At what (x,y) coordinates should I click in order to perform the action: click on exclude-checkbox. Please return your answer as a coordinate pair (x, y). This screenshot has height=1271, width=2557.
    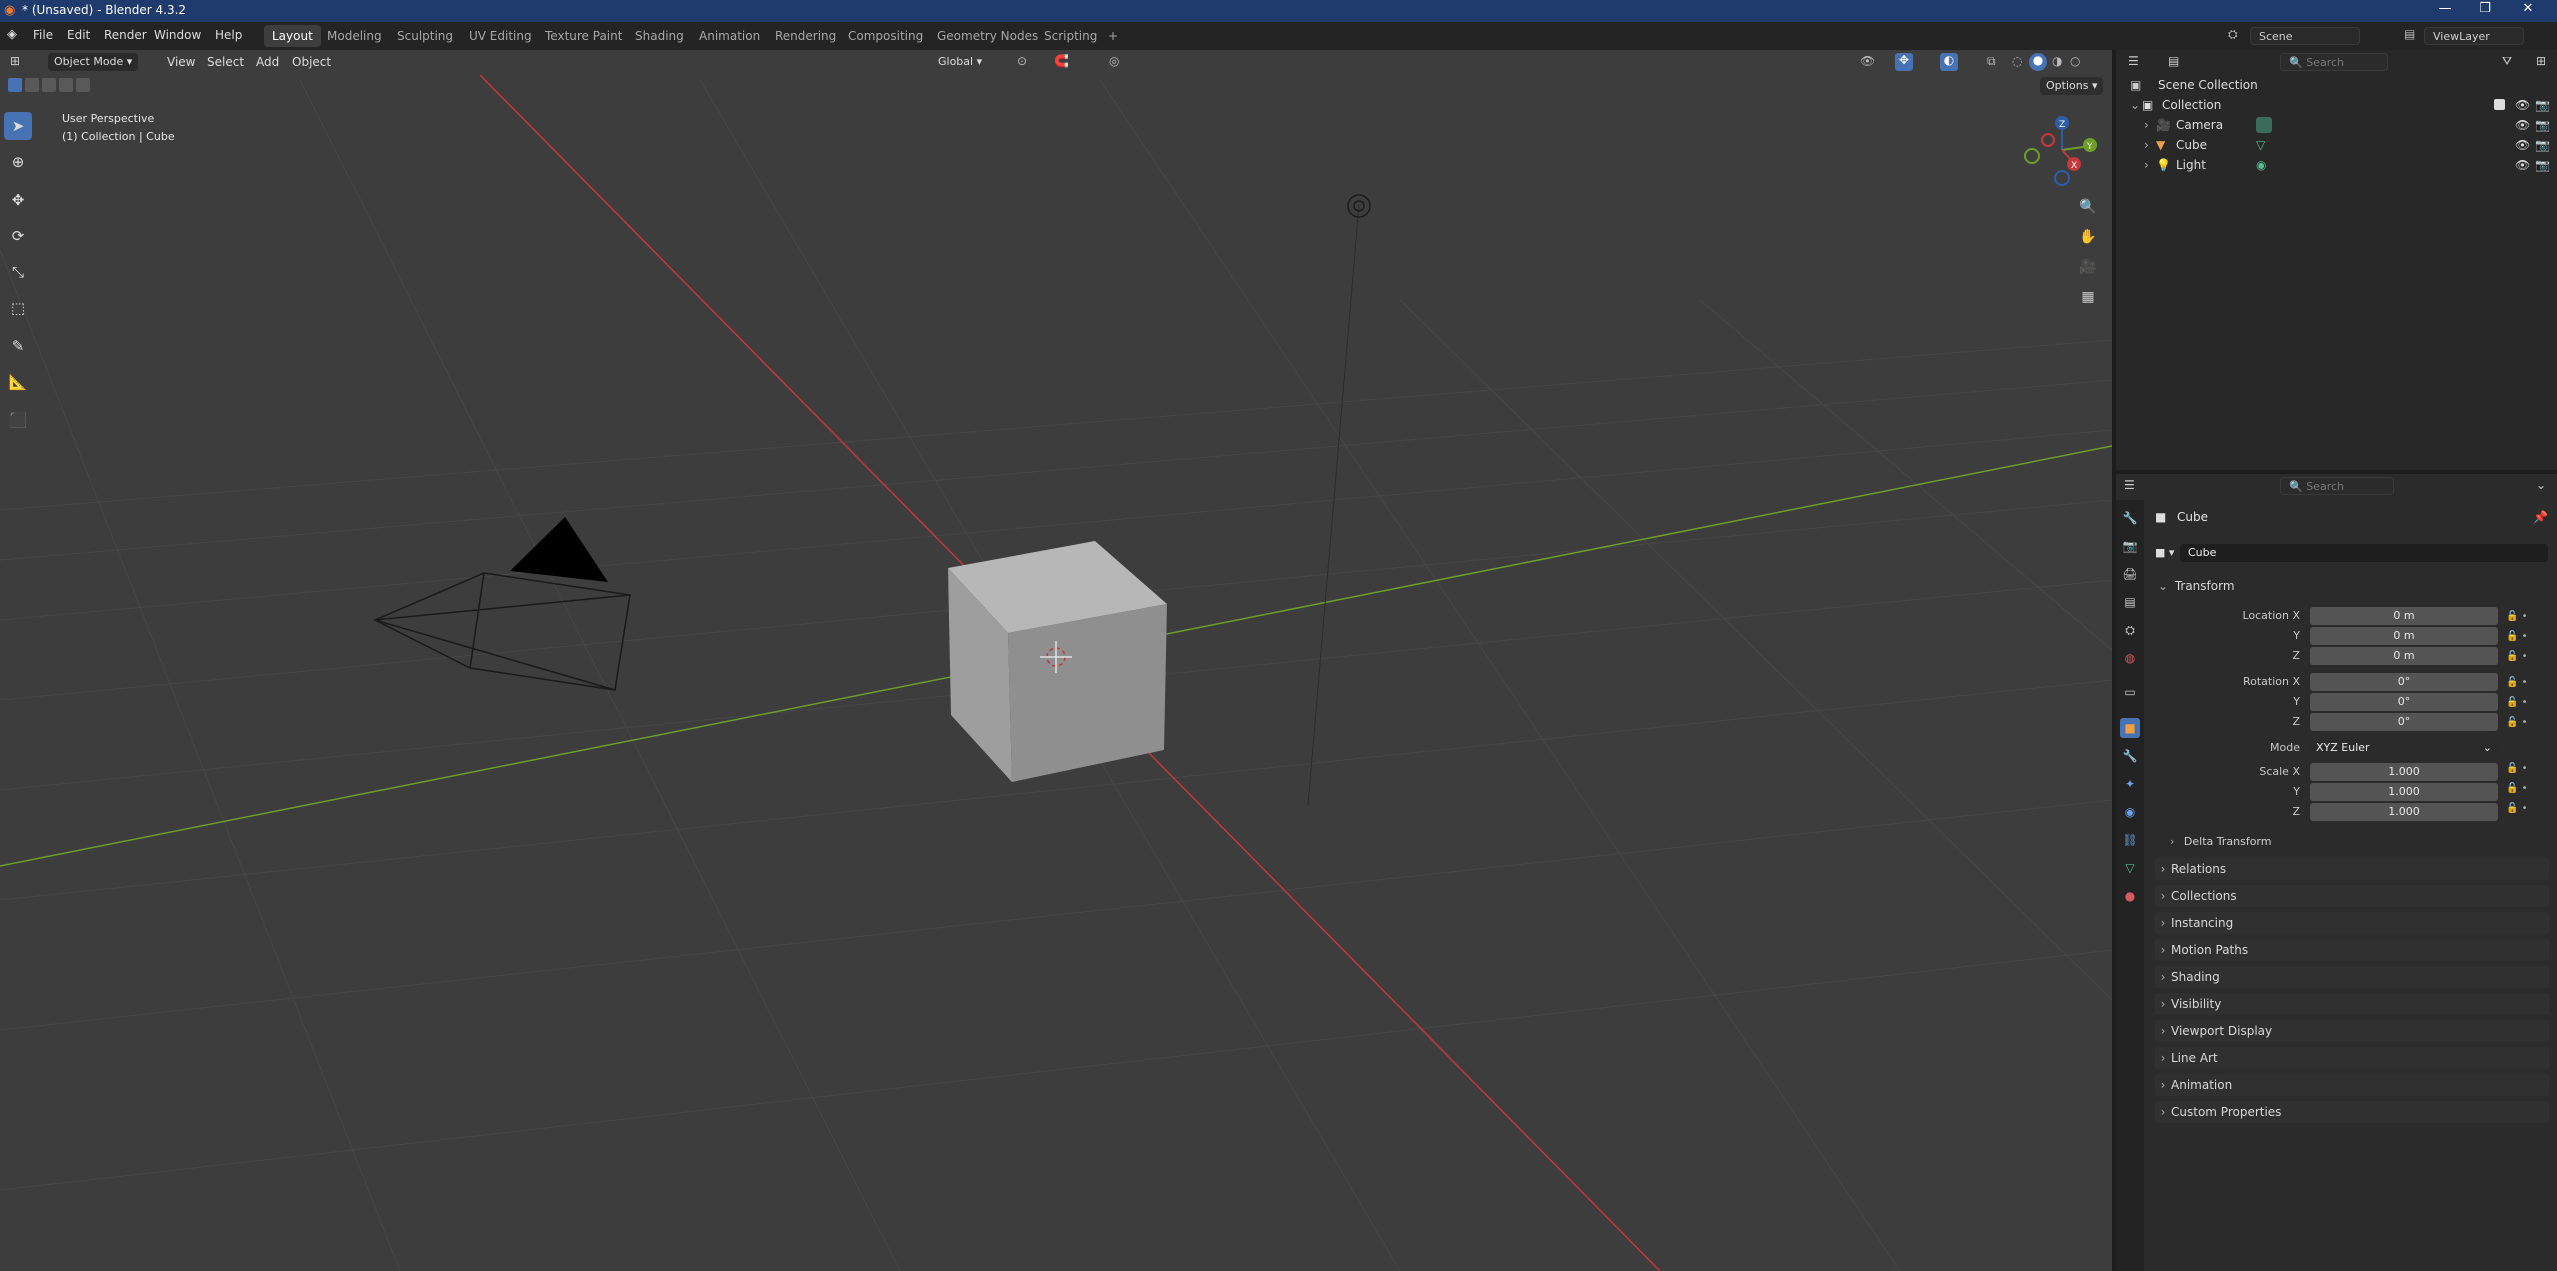
    Looking at the image, I should click on (2499, 104).